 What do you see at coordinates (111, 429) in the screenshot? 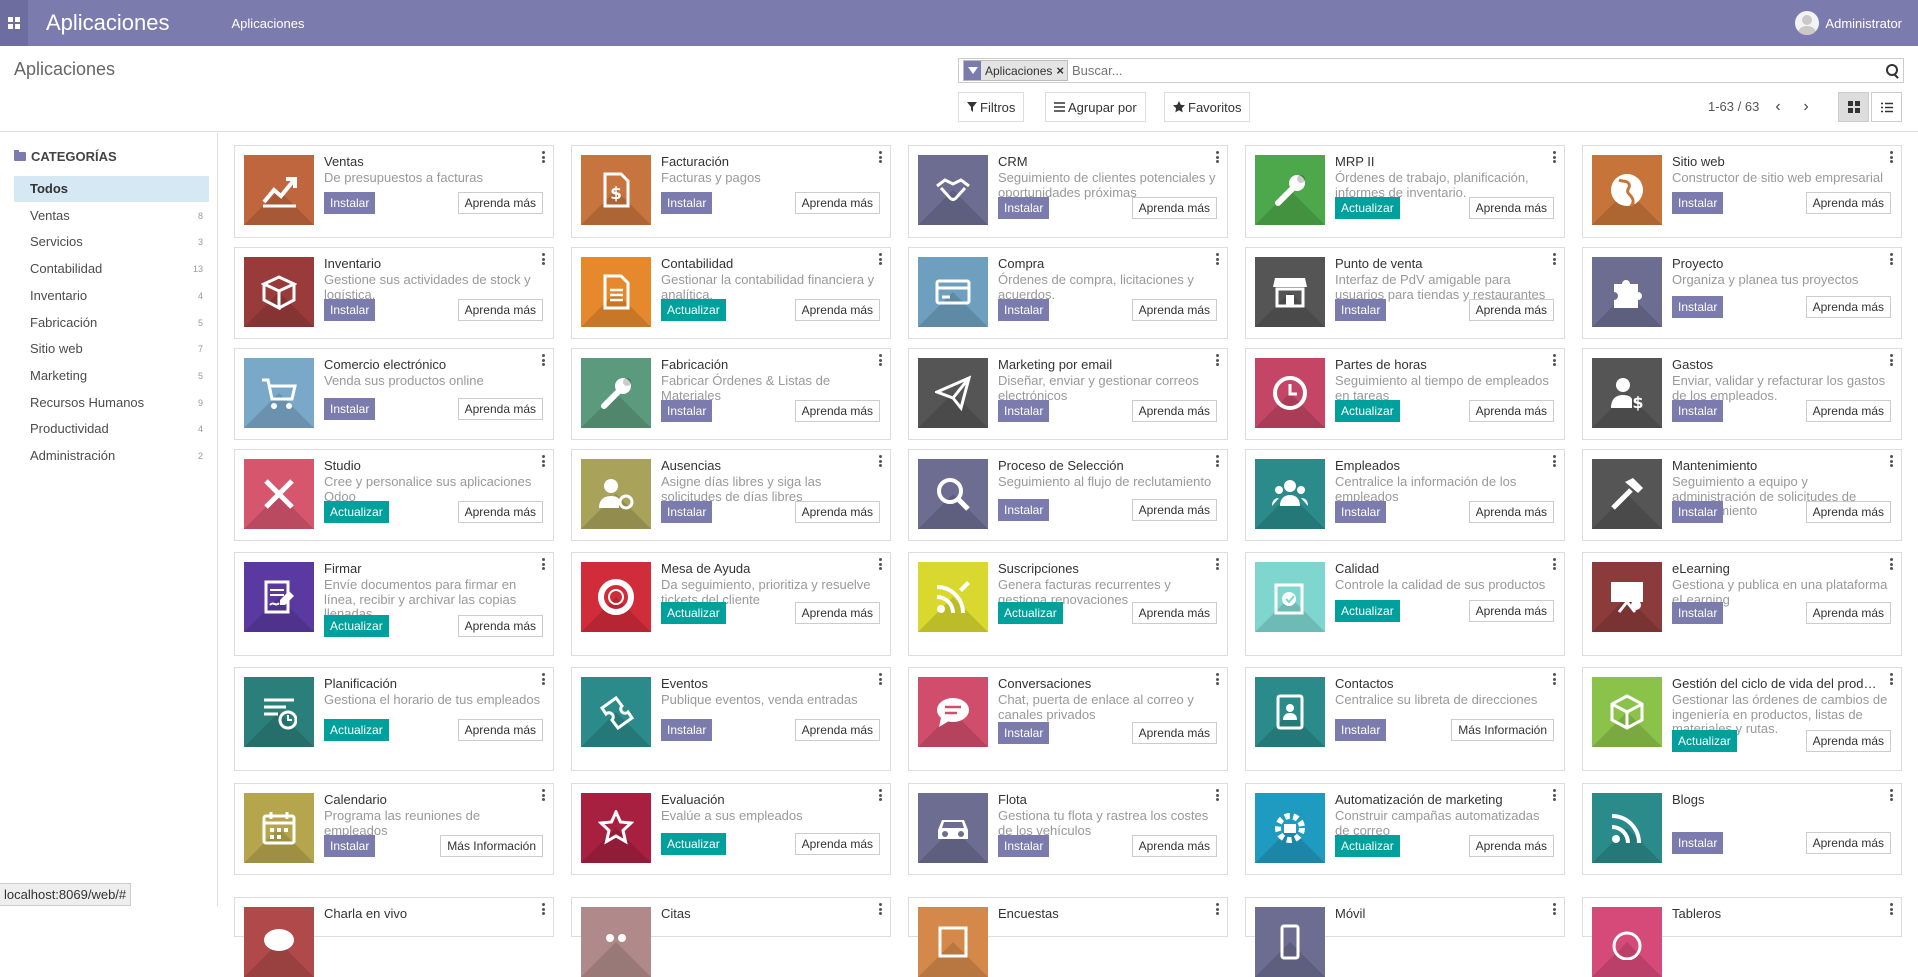
I see `sidebar-item-9: Productividad 4` at bounding box center [111, 429].